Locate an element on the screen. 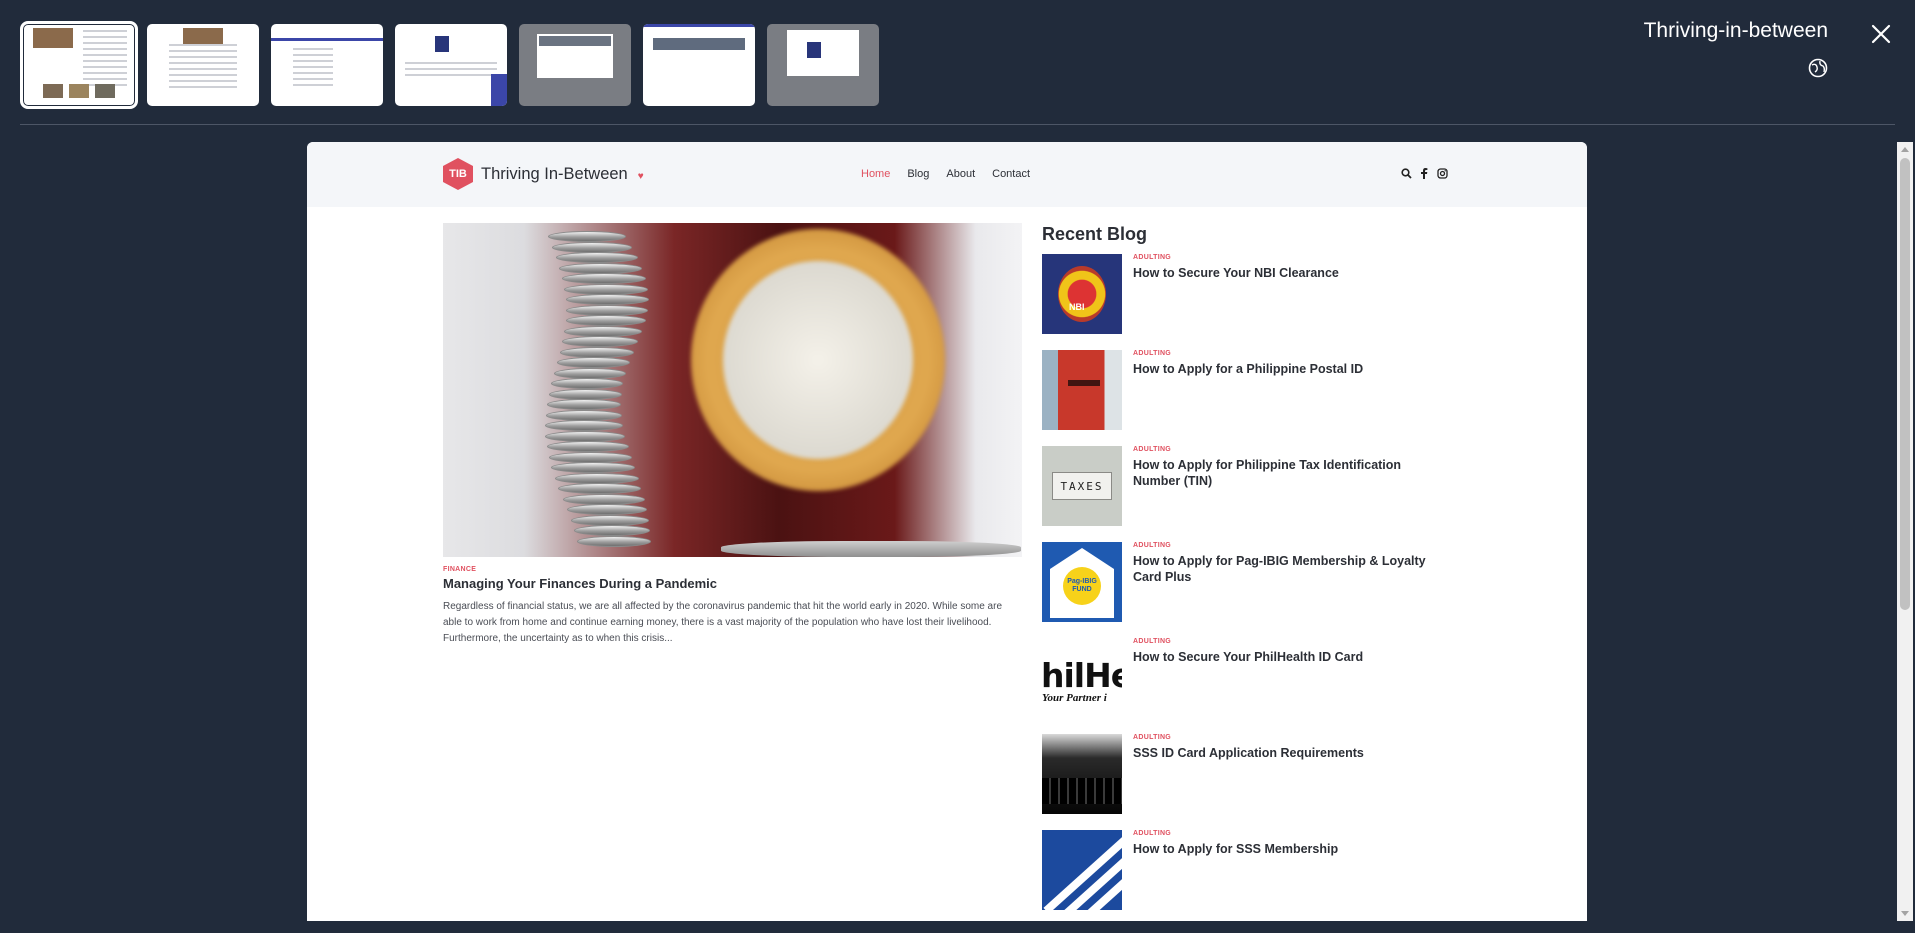 The width and height of the screenshot is (1915, 933). thumbnail-strip is located at coordinates (449, 65).